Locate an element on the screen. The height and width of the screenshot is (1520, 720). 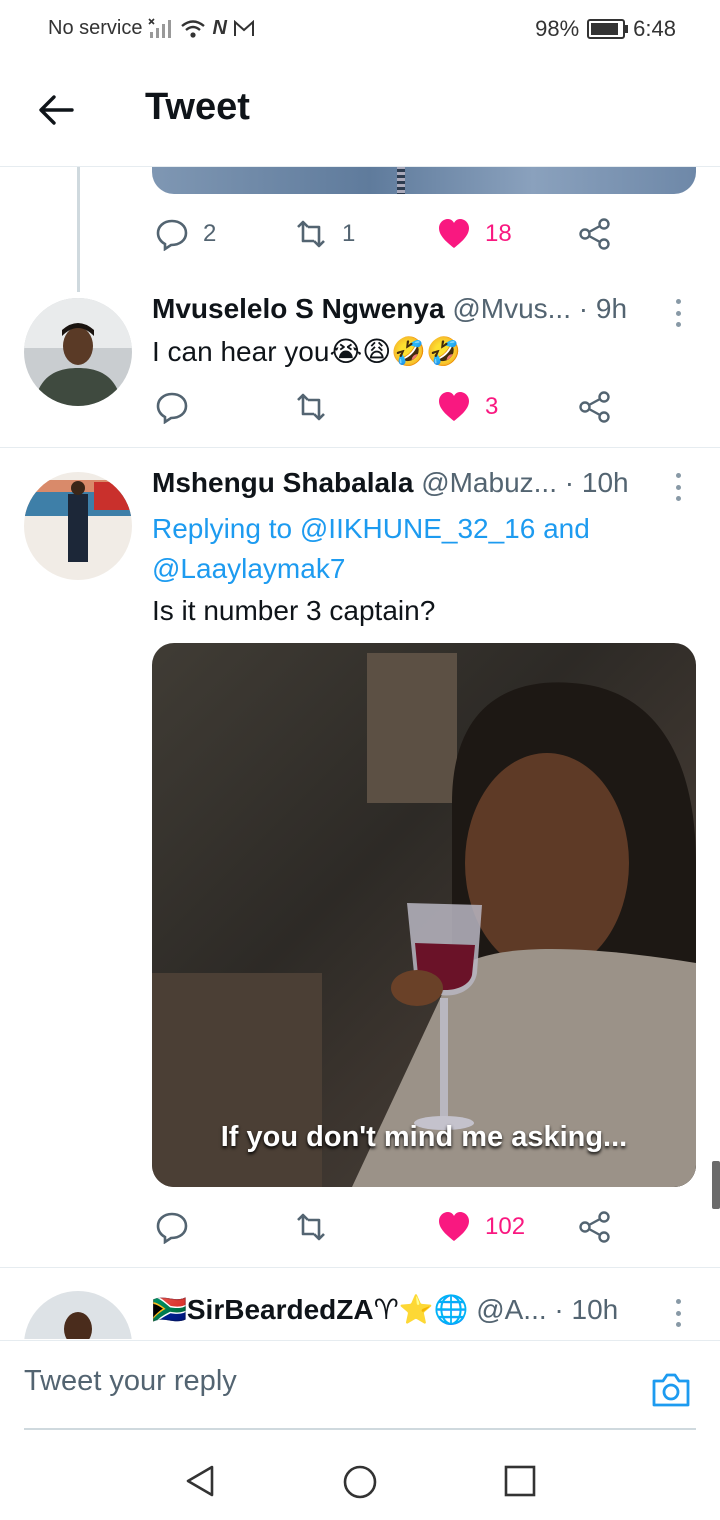
like-button: 18 is located at coordinates (474, 234).